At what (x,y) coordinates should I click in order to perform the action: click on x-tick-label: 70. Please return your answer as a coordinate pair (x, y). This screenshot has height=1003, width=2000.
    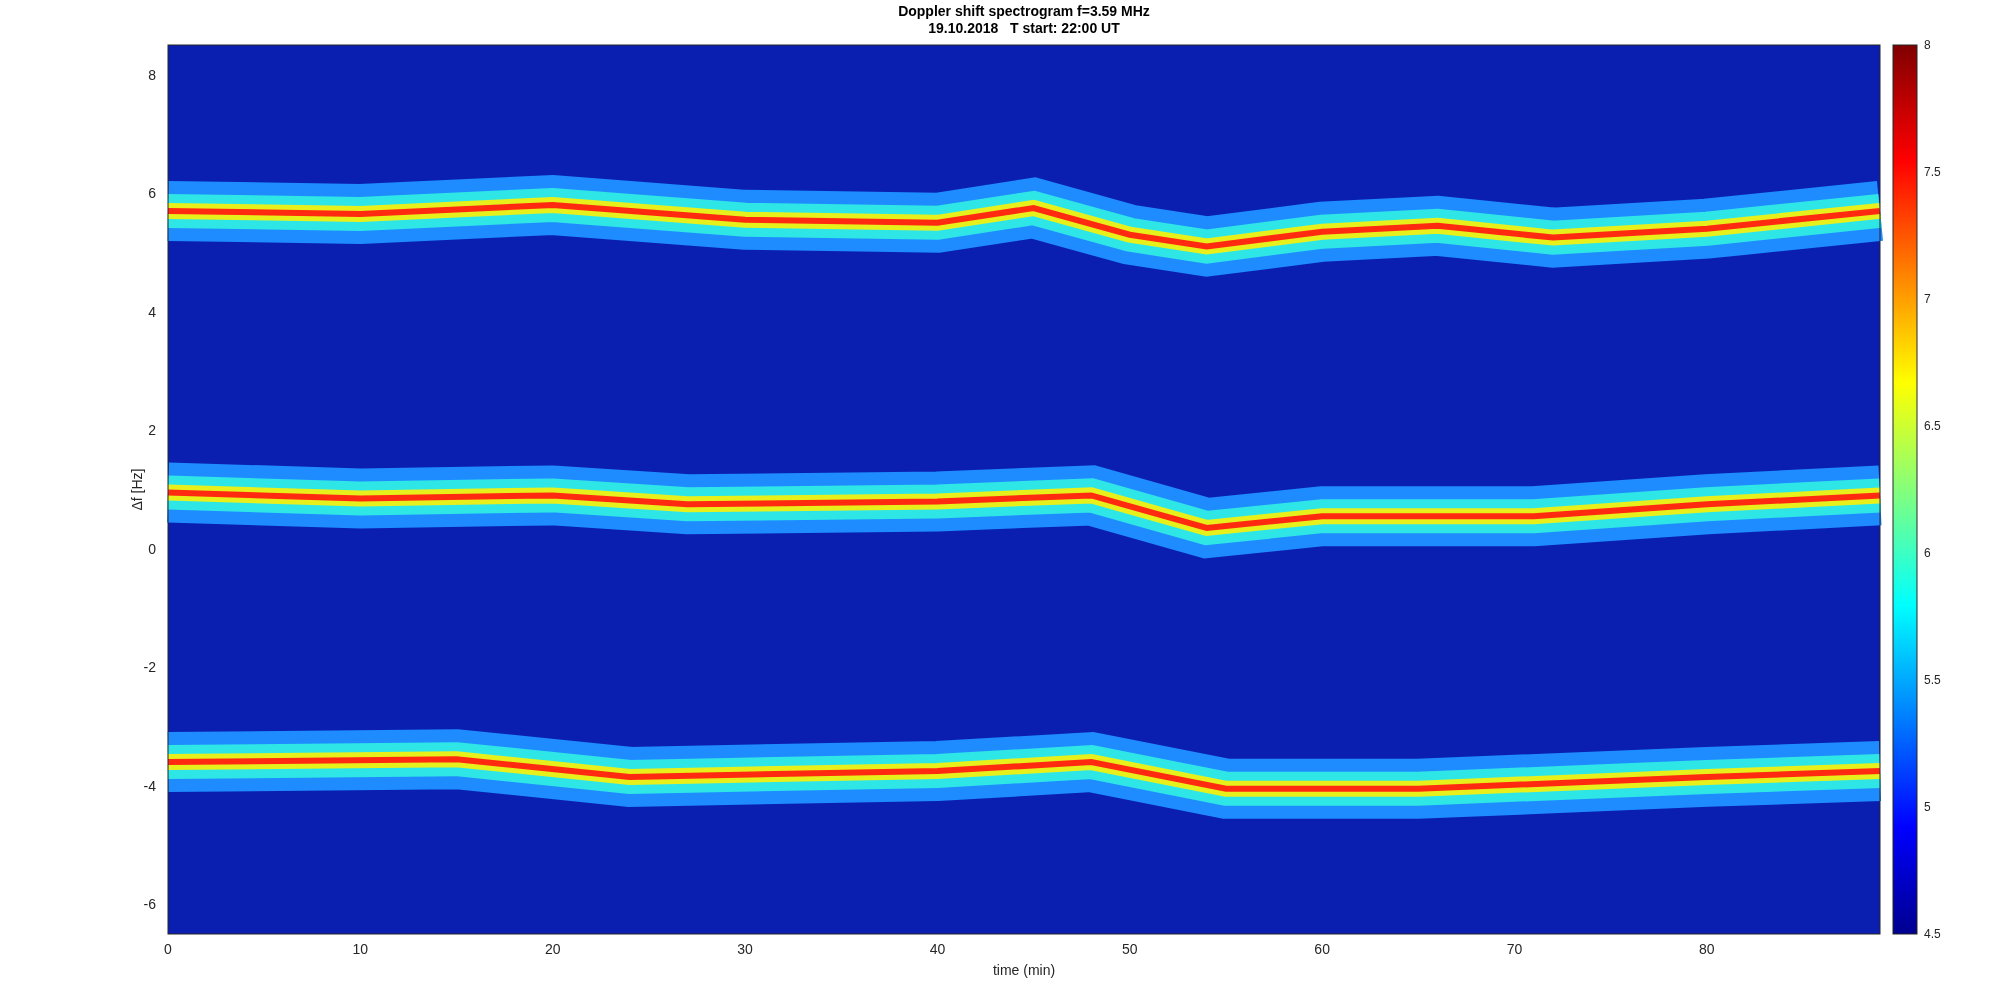
    Looking at the image, I should click on (1514, 949).